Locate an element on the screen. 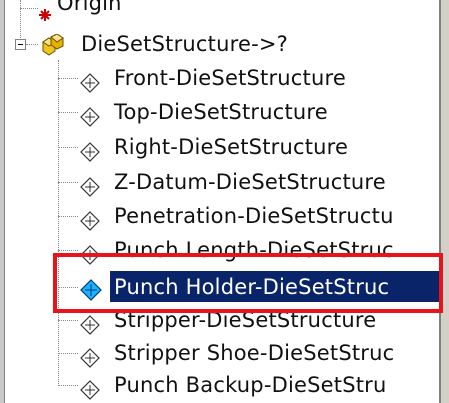 The image size is (449, 403). plane-icon is located at coordinates (90, 389).